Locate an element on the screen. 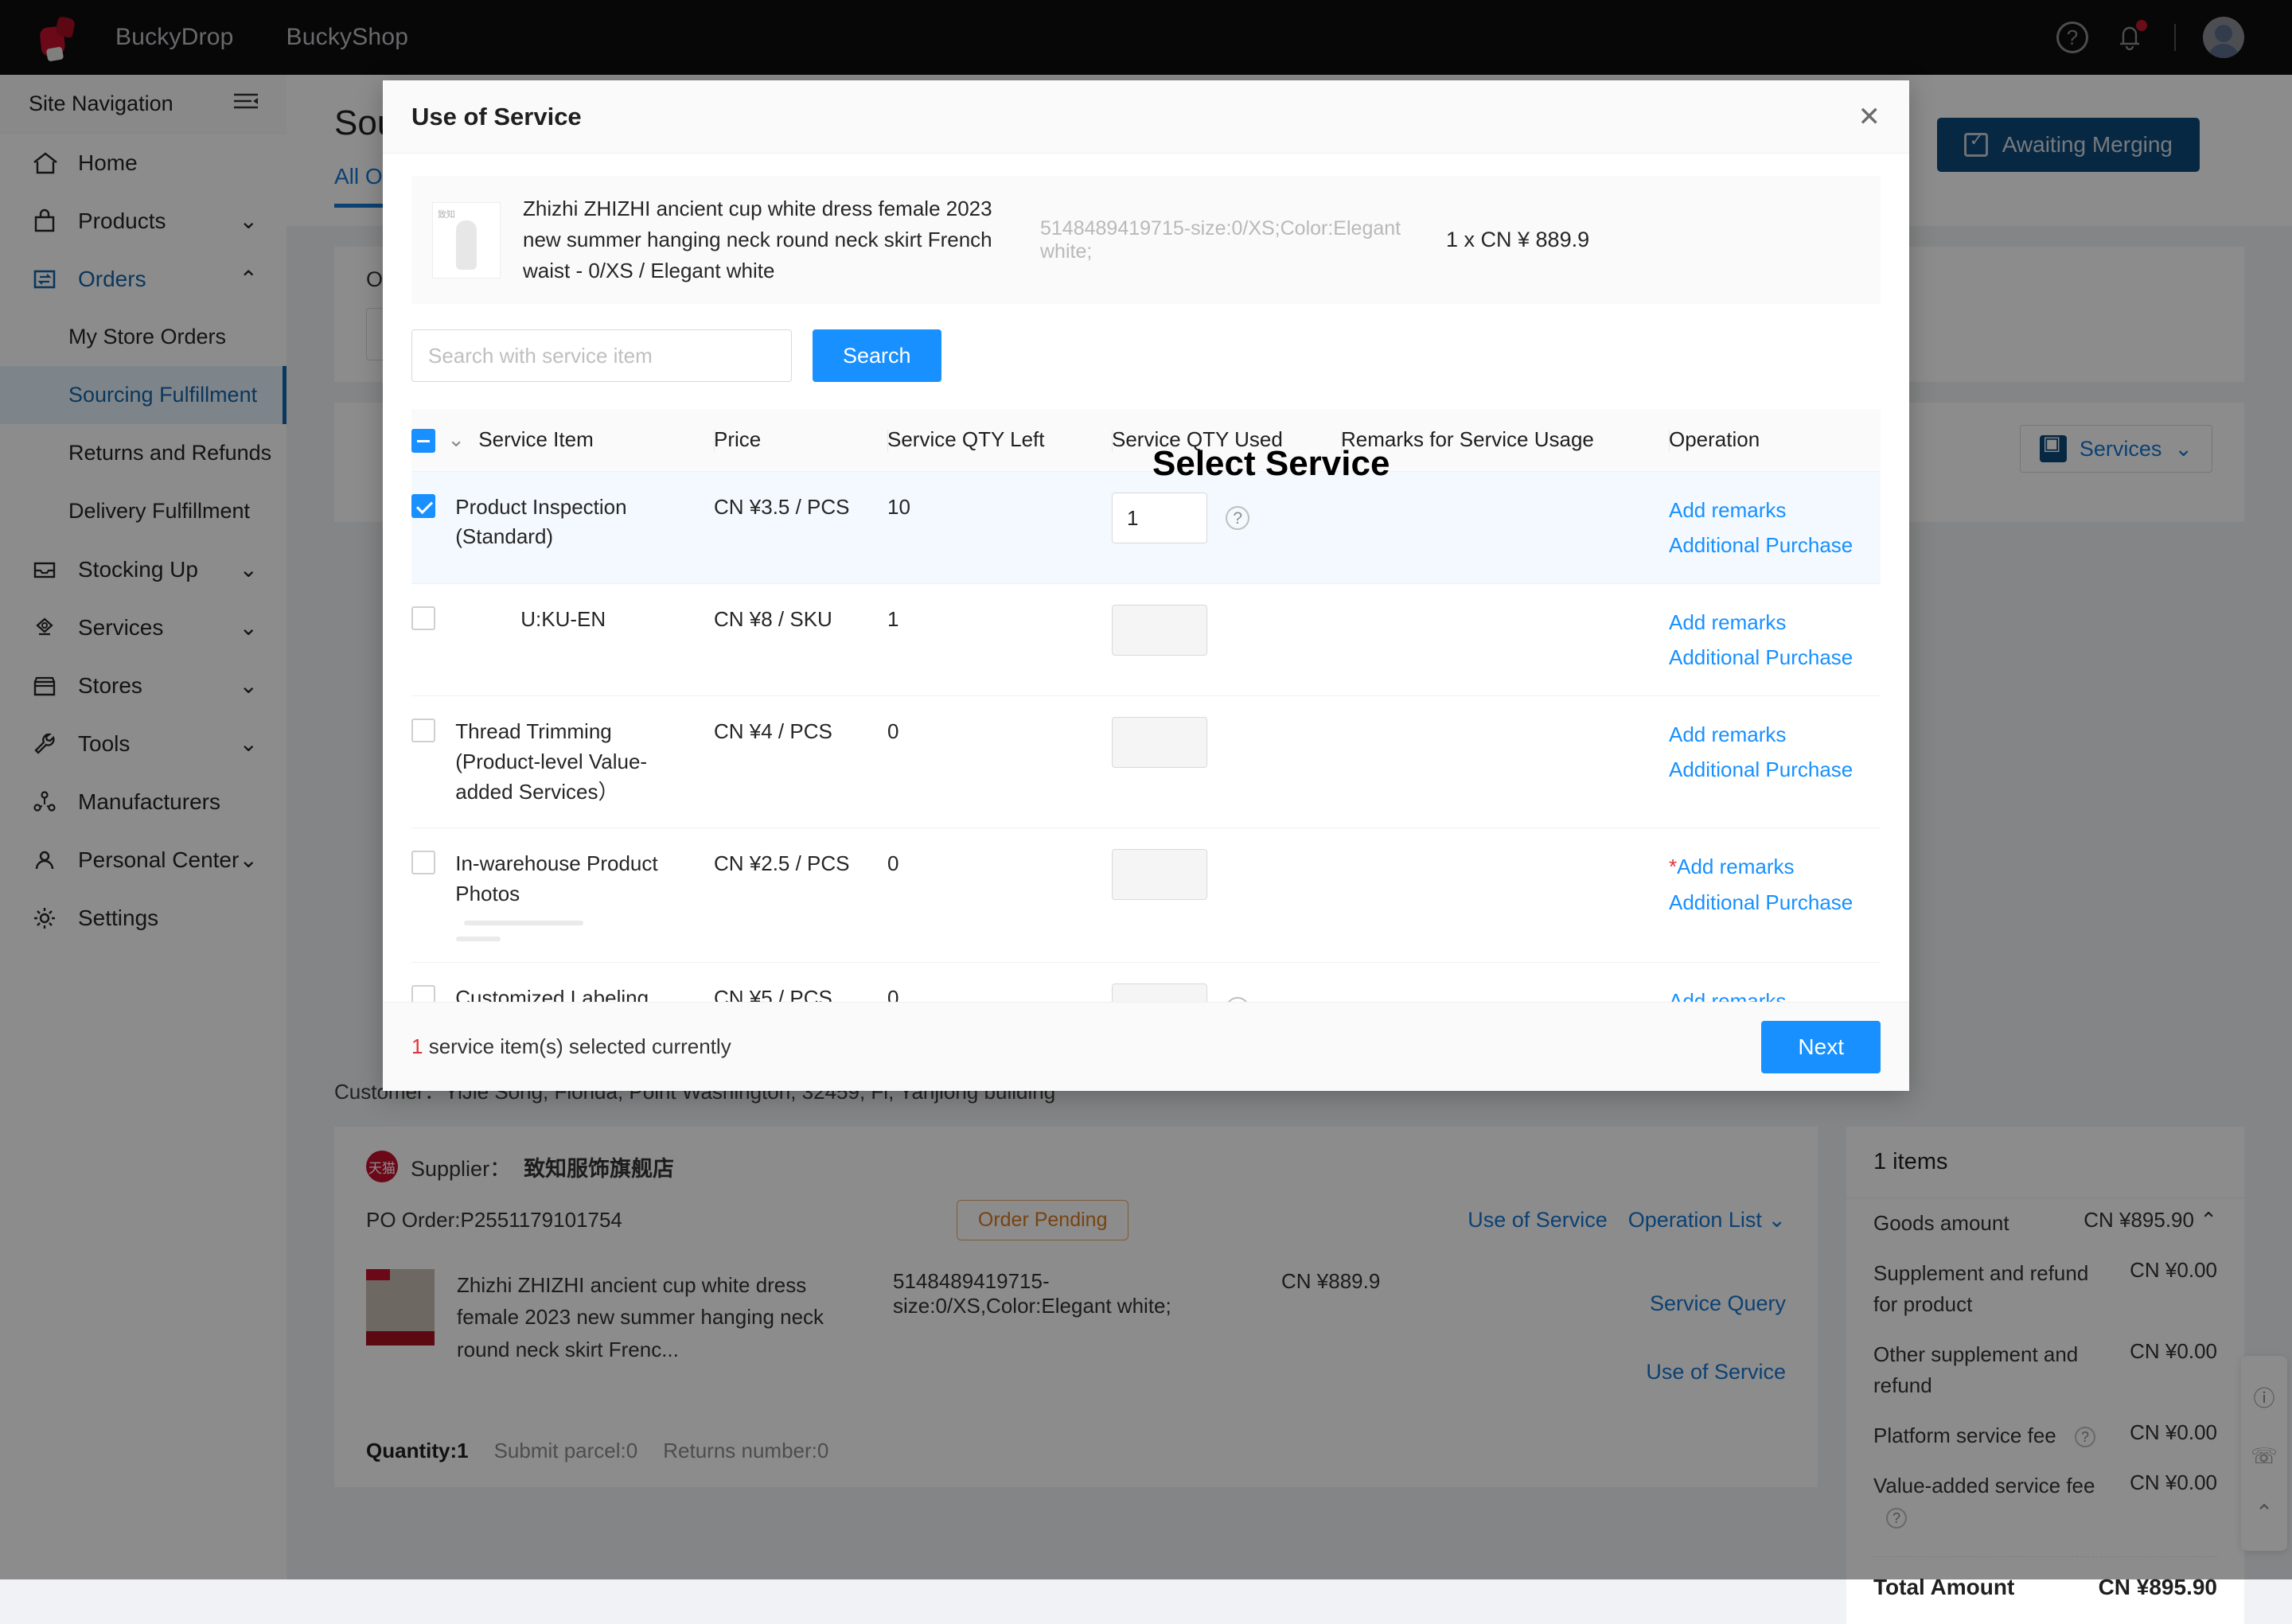  th-price: Price is located at coordinates (800, 440).